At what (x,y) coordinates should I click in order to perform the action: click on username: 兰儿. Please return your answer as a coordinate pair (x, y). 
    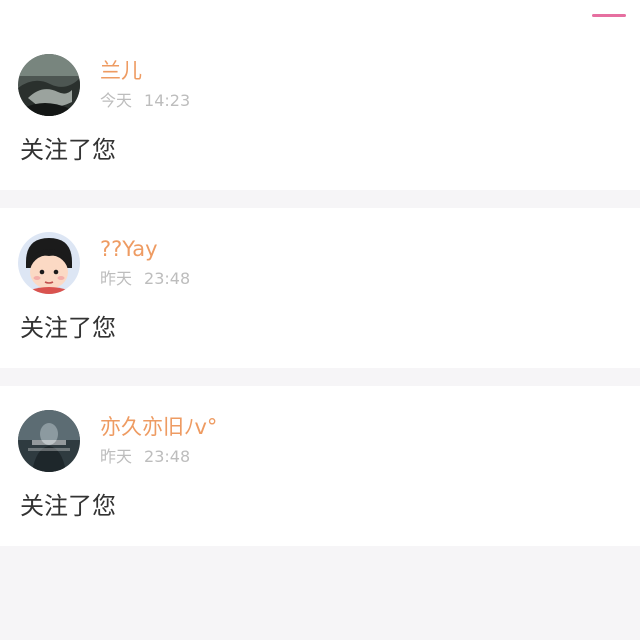
    Looking at the image, I should click on (121, 71).